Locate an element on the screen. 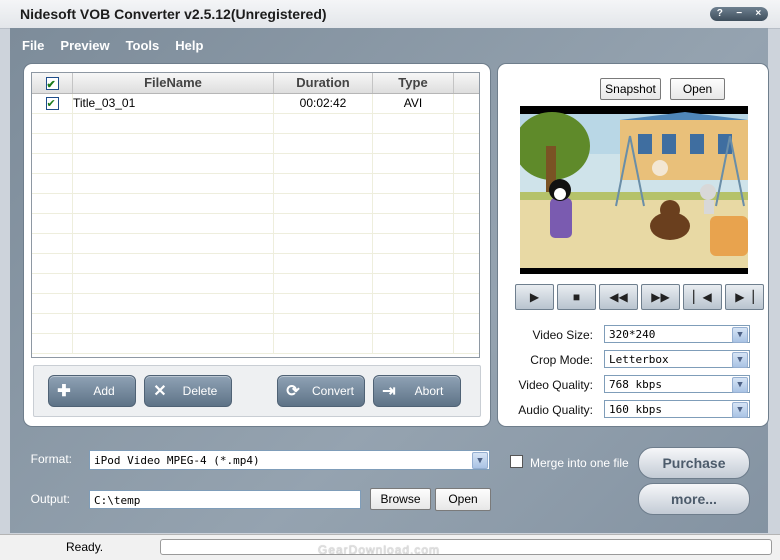 The width and height of the screenshot is (780, 560). rewind-button: ◀◀ is located at coordinates (618, 297).